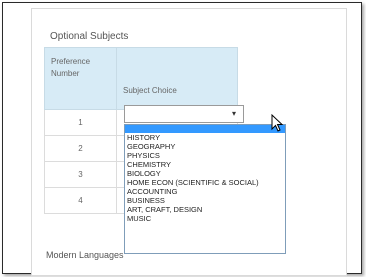  What do you see at coordinates (234, 113) in the screenshot?
I see `chevron-down-icon: ▾` at bounding box center [234, 113].